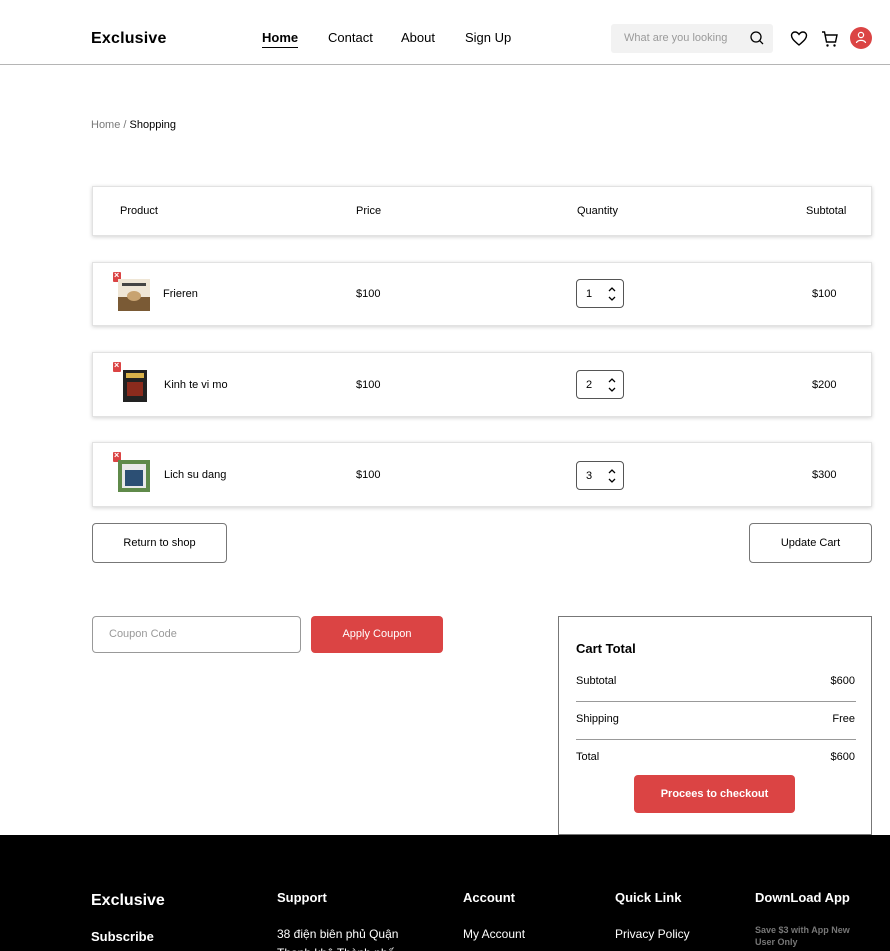 Image resolution: width=890 pixels, height=951 pixels. What do you see at coordinates (714, 794) in the screenshot?
I see `checkout-button: Procees to checkout` at bounding box center [714, 794].